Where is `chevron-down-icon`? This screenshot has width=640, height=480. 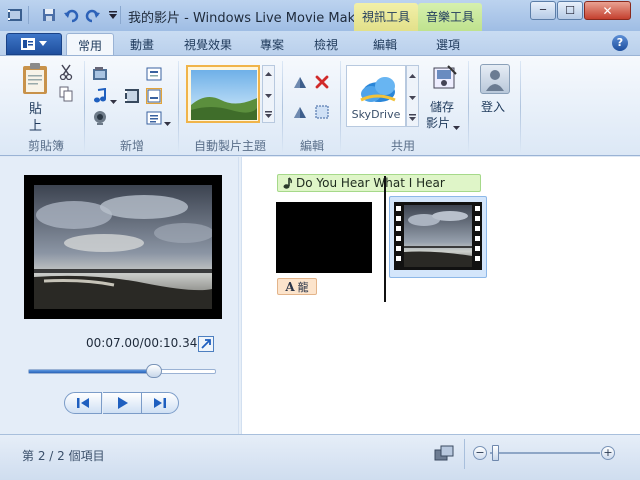 chevron-down-icon is located at coordinates (43, 43).